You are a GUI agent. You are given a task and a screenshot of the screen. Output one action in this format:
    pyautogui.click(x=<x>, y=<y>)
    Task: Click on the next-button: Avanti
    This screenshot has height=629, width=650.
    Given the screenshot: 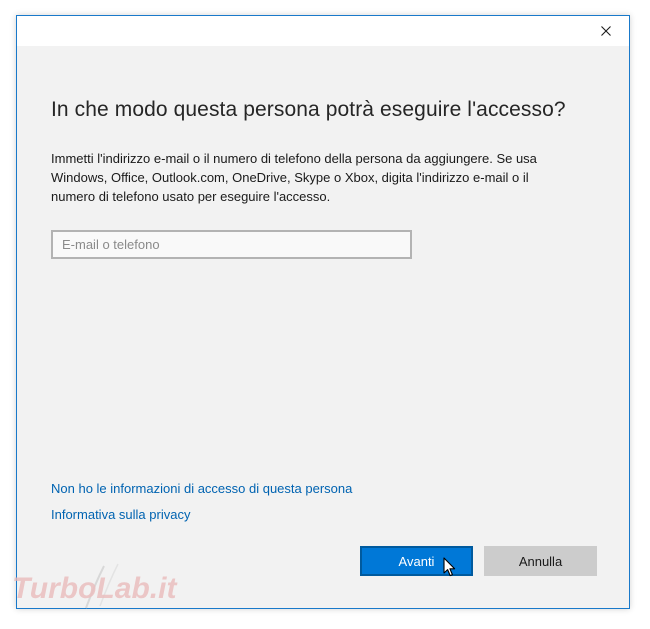 What is the action you would take?
    pyautogui.click(x=416, y=561)
    